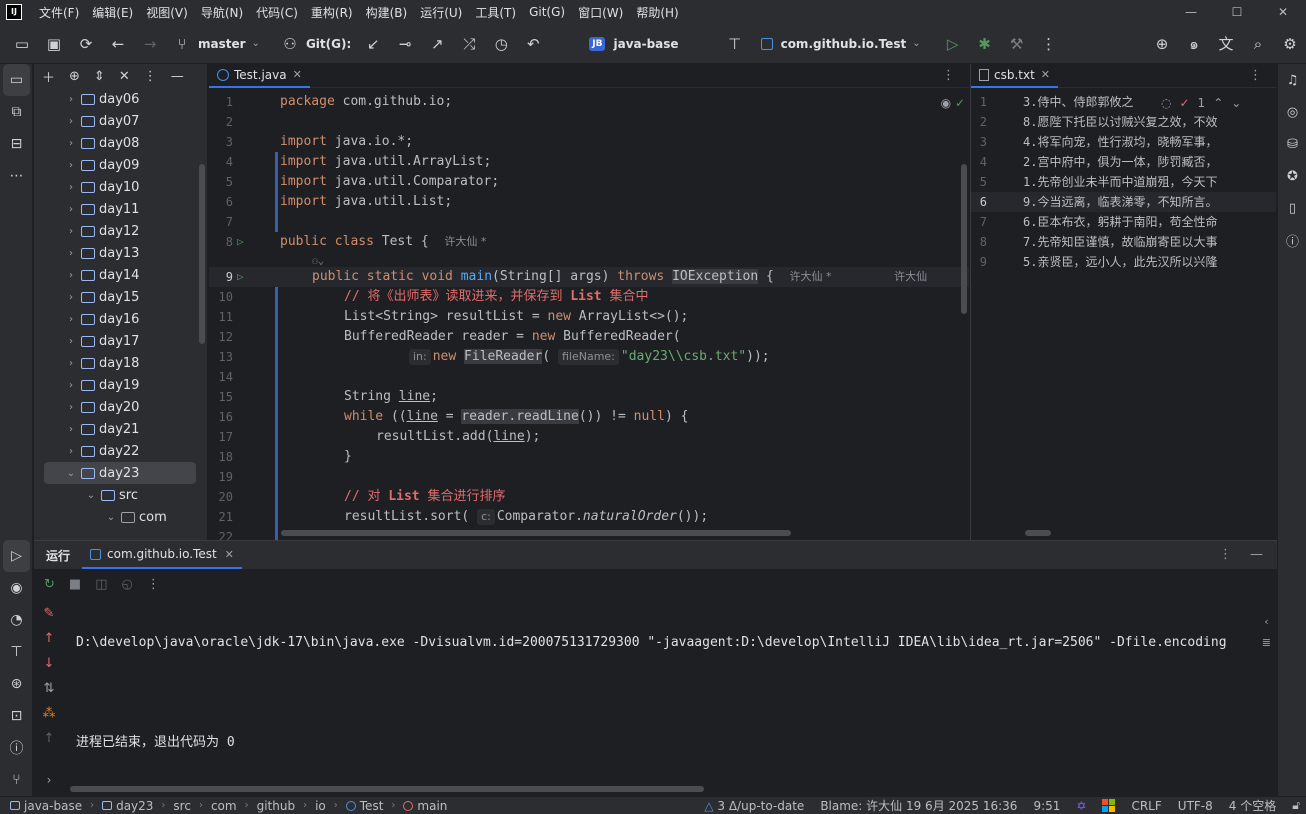 Image resolution: width=1306 pixels, height=814 pixels. I want to click on git-update-icon: ↙, so click(373, 44).